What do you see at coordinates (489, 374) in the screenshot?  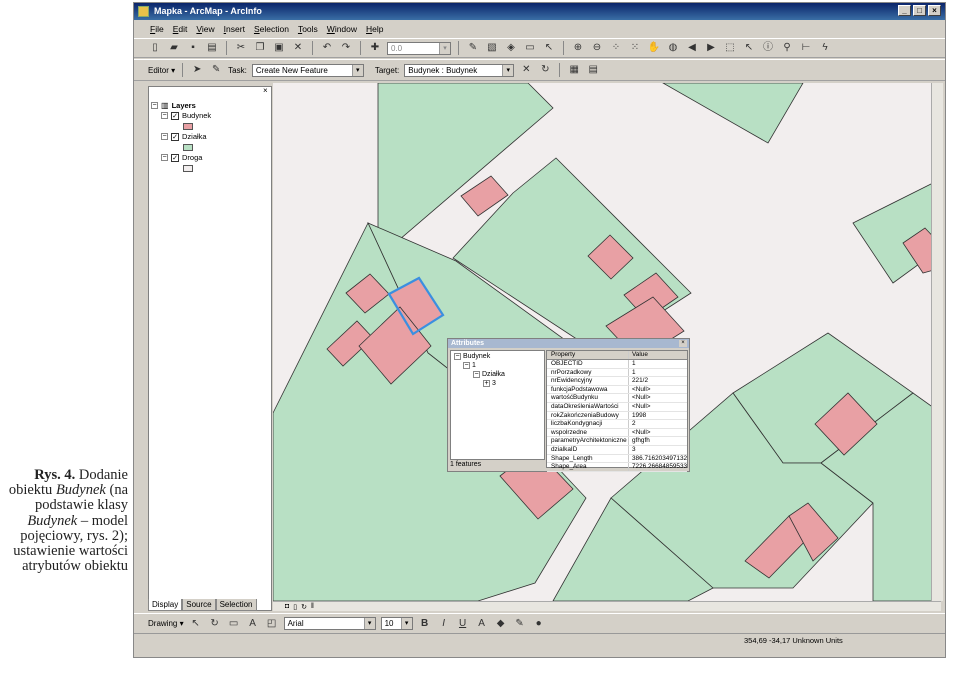 I see `tree-node-dzialka: − Działka` at bounding box center [489, 374].